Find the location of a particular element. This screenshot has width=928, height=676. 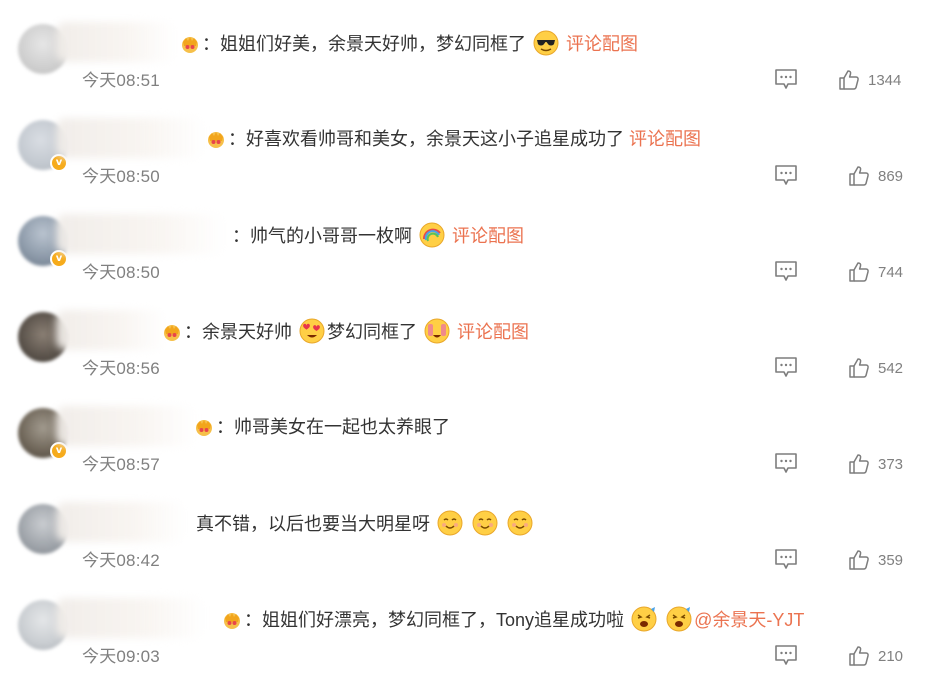

comment-text: ：余景天好帅 梦幻同框了 评论配图 is located at coordinates (345, 331).